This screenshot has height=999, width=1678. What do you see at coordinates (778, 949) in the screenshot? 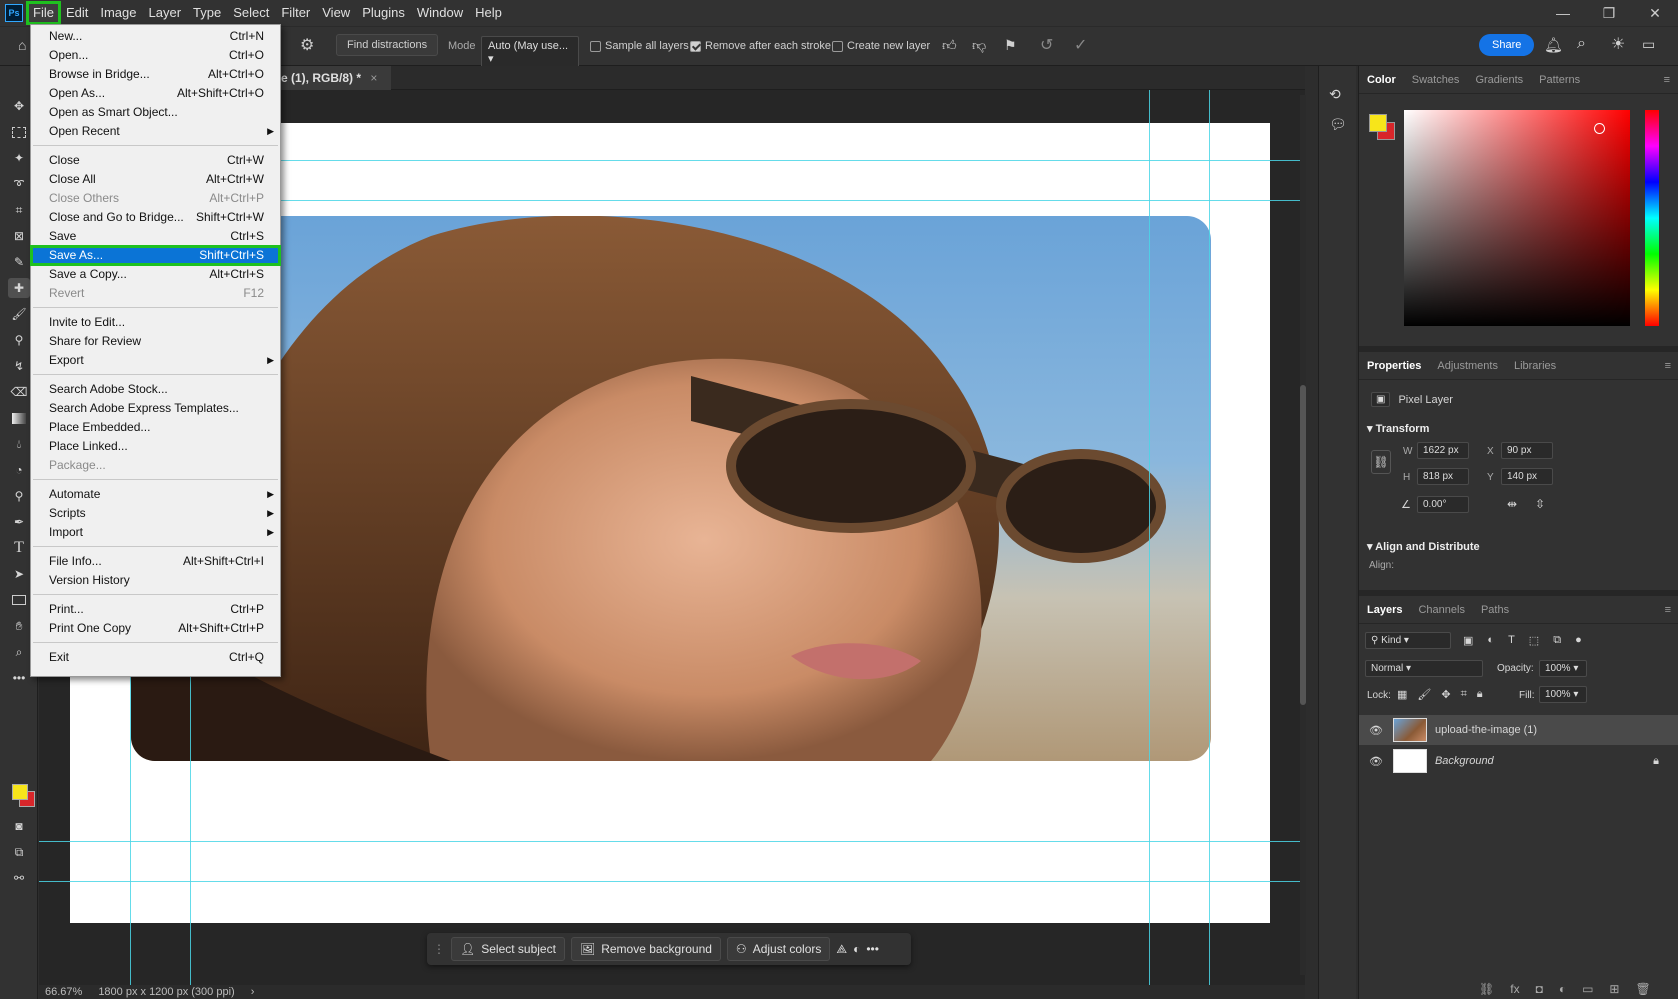
I see `adjust-colors-button: ⚇ Adjust colors` at bounding box center [778, 949].